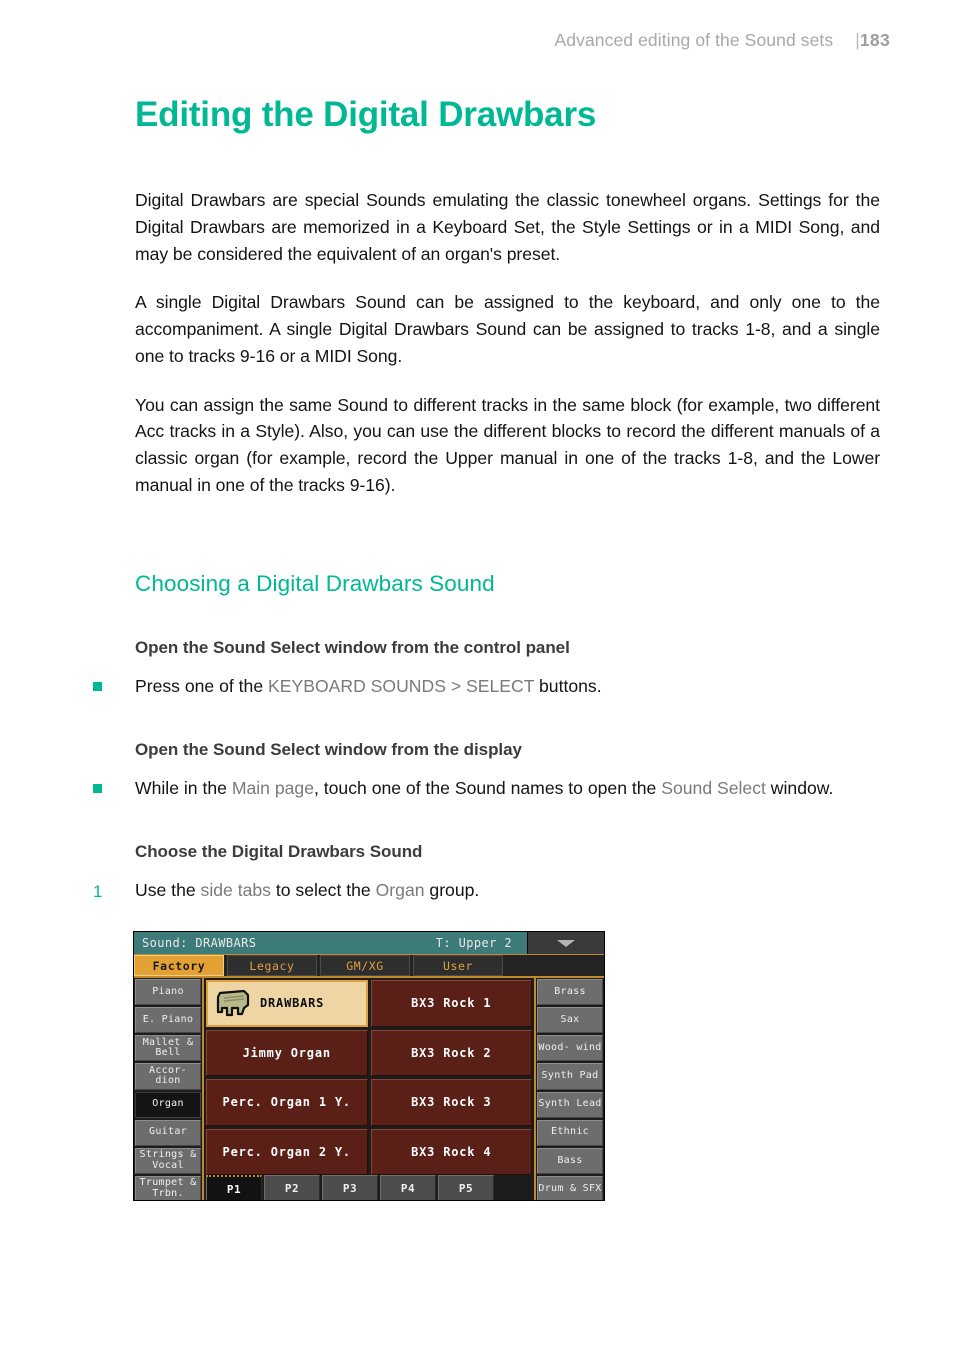  Describe the element at coordinates (234, 1187) in the screenshot. I see `page-tab-p1: P1` at that location.